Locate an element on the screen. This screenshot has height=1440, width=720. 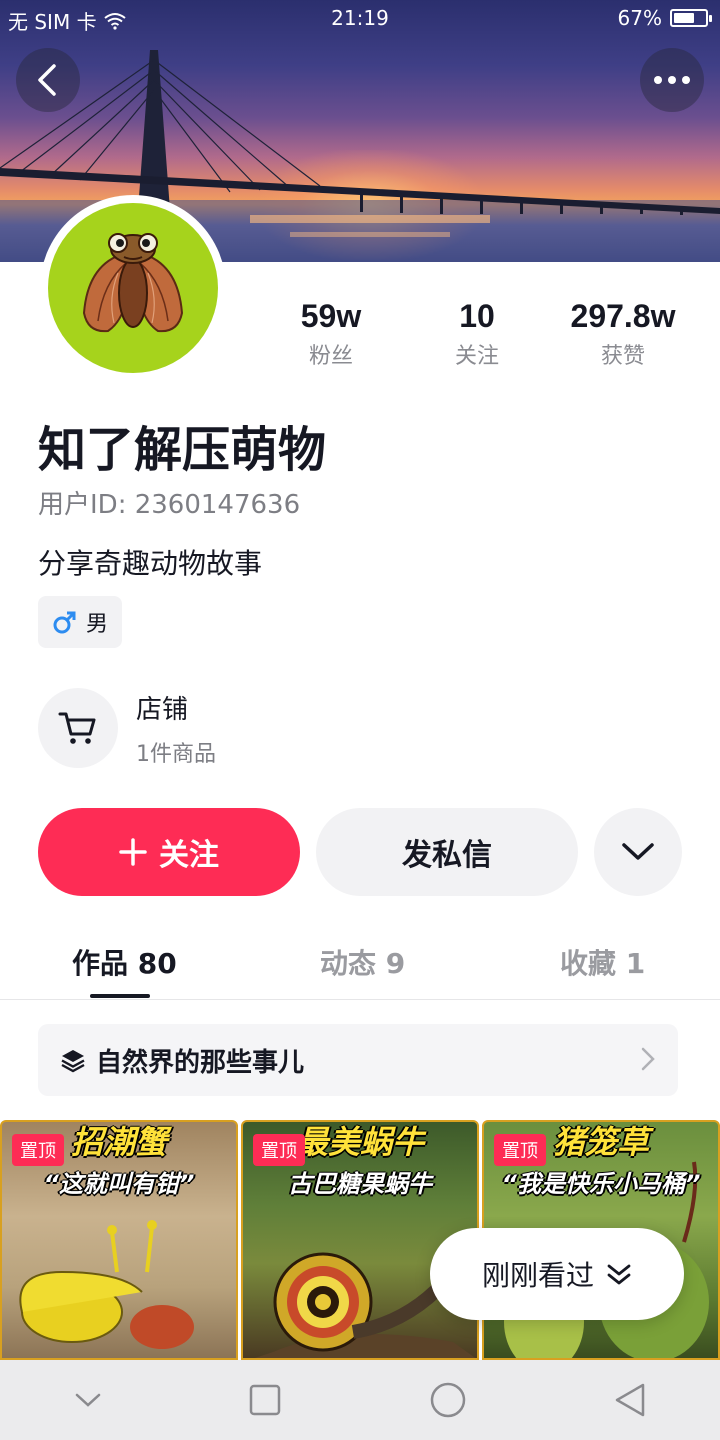
more-dots-icon is located at coordinates (672, 80).